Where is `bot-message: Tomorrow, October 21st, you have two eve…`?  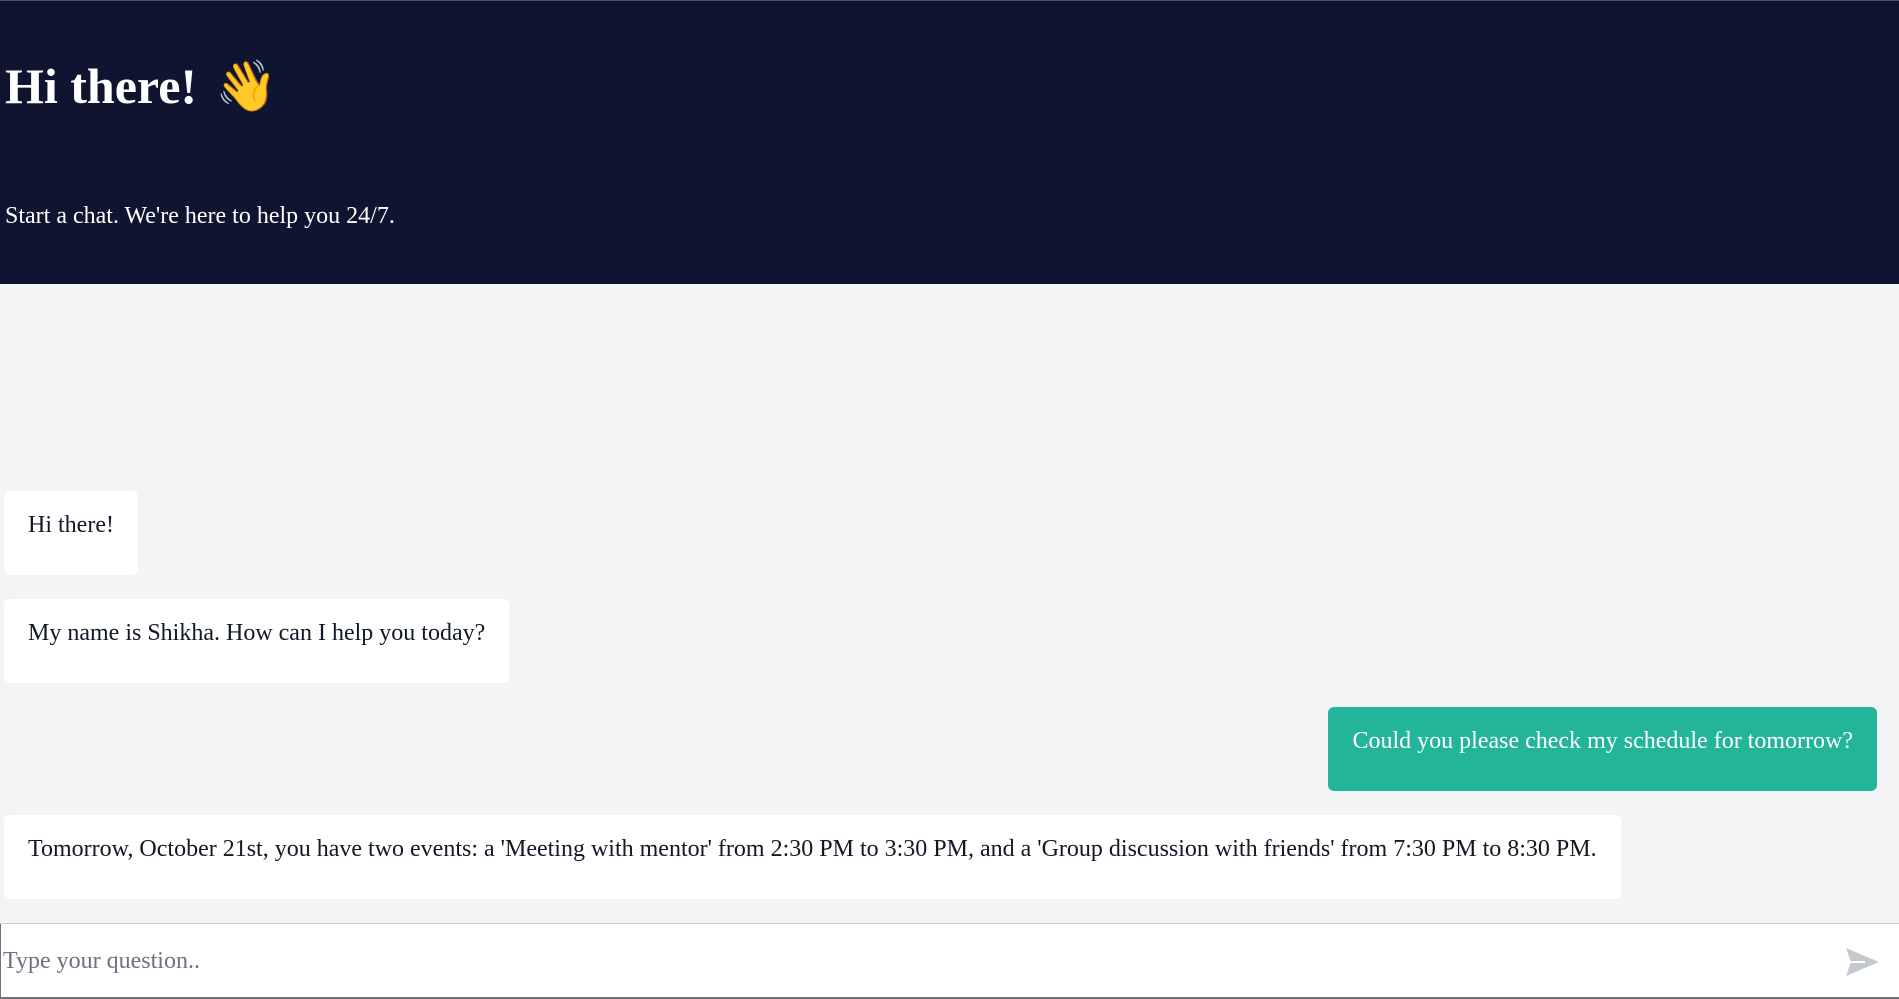 bot-message: Tomorrow, October 21st, you have two eve… is located at coordinates (812, 857).